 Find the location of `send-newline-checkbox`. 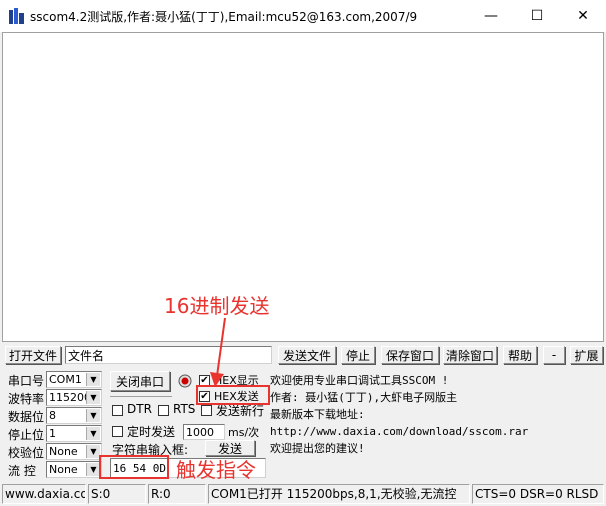

send-newline-checkbox is located at coordinates (206, 410).